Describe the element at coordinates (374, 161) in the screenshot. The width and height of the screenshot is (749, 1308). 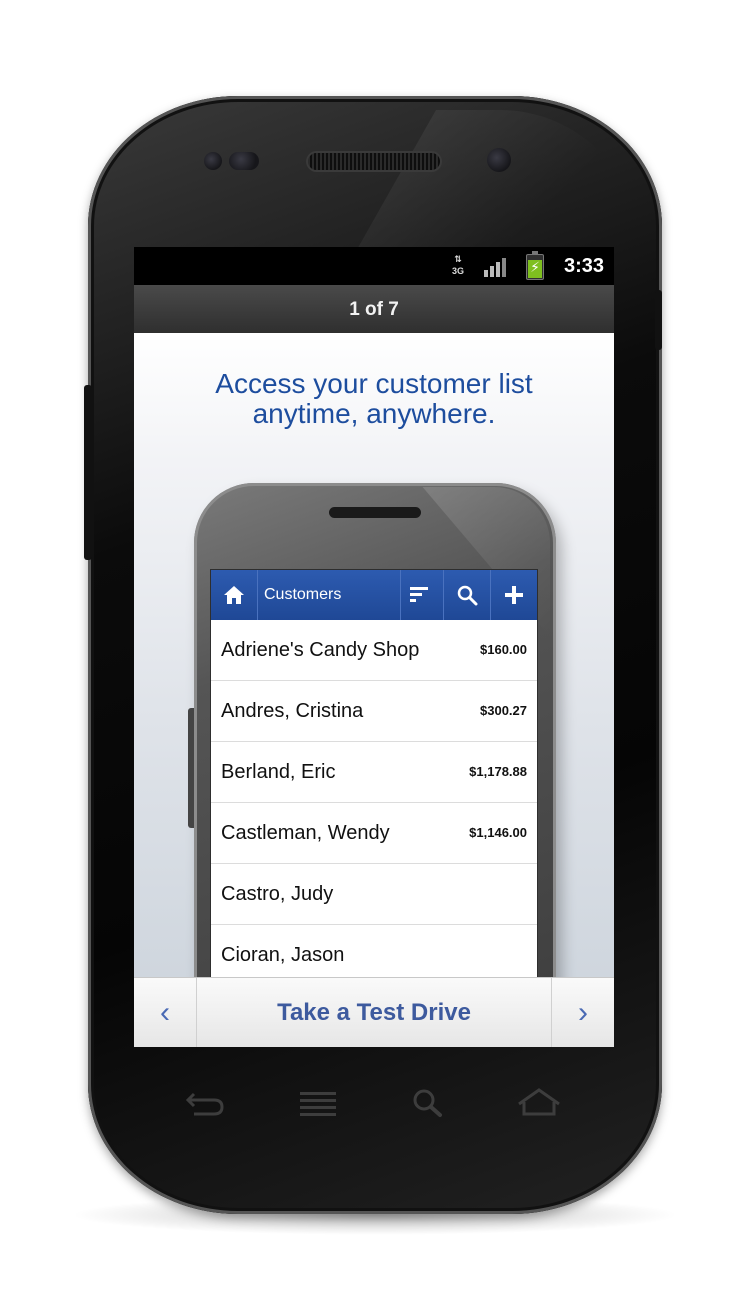
I see `earpiece-speaker` at that location.